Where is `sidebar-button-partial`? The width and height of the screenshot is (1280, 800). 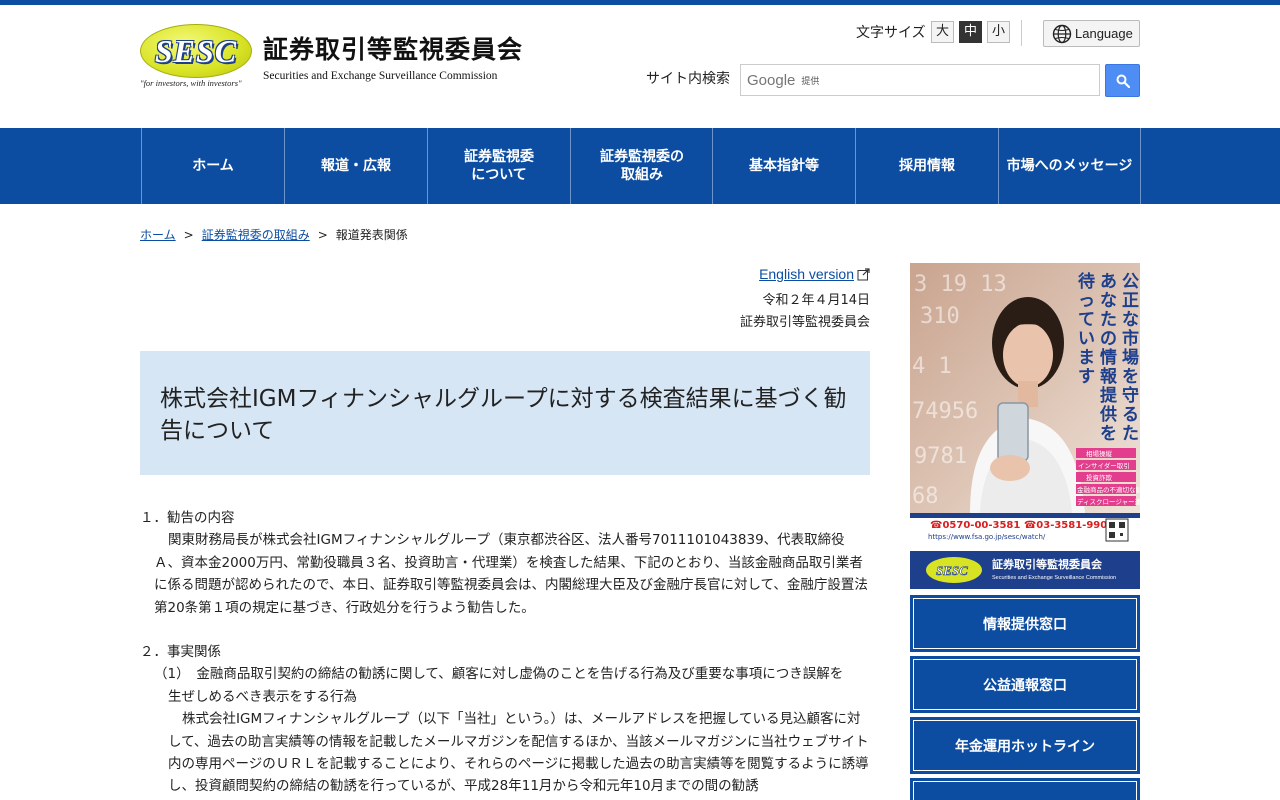
sidebar-button-partial is located at coordinates (1025, 789).